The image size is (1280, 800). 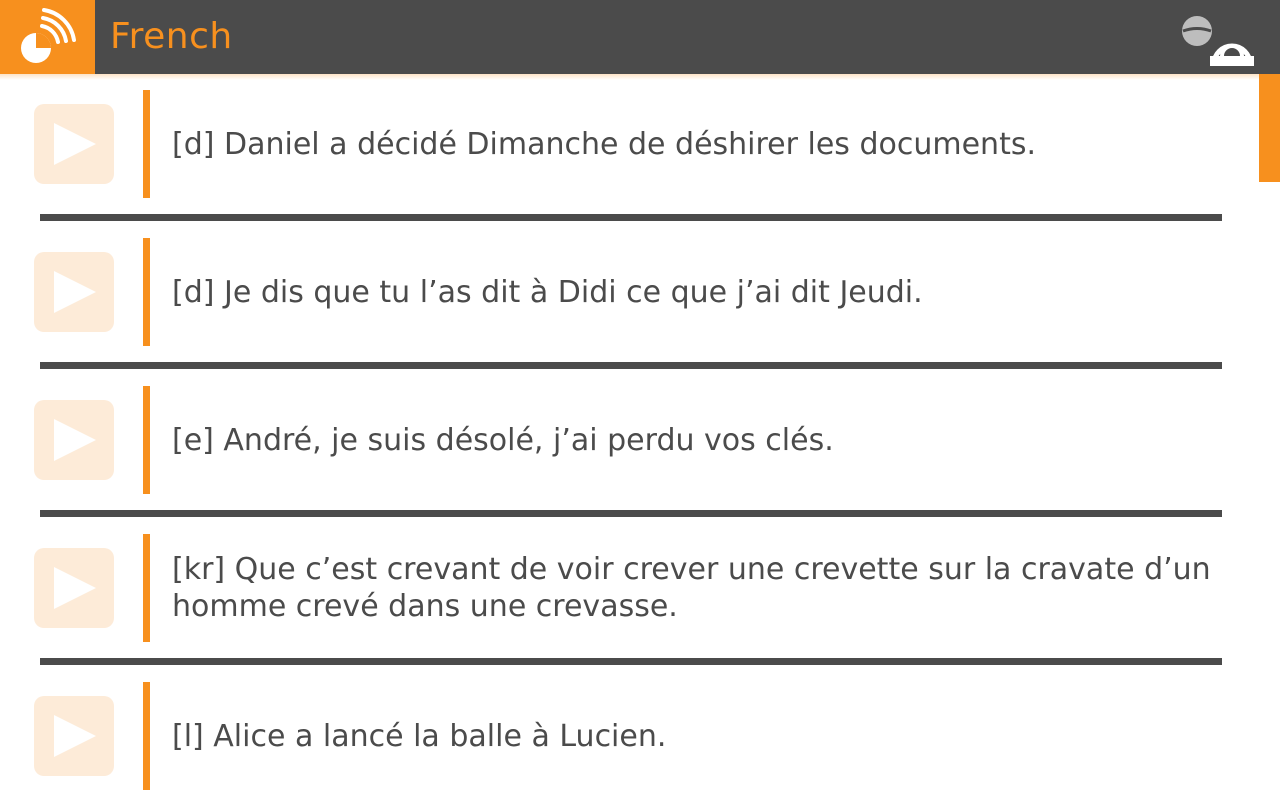 I want to click on speech-wave-icon, so click(x=48, y=35).